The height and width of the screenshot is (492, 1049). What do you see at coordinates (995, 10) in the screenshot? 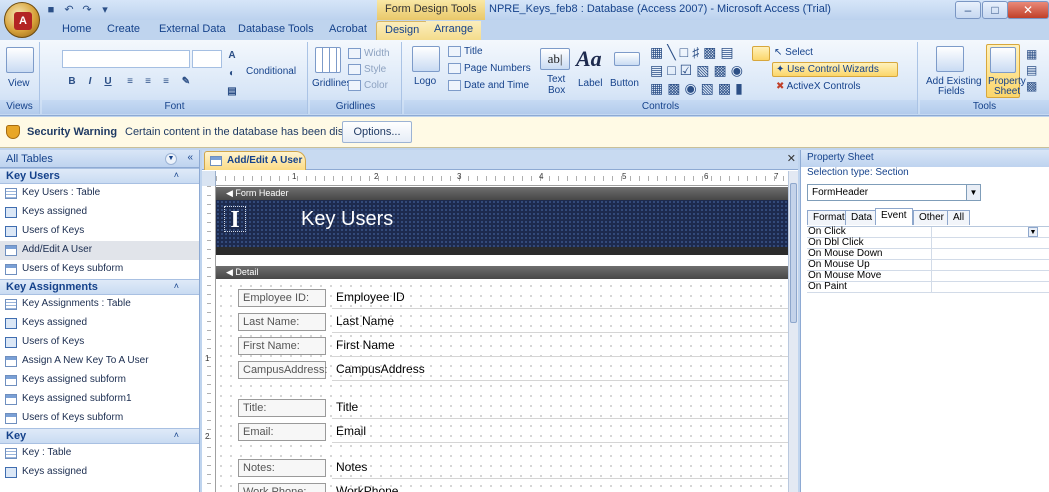
I see `maximize-button: □` at bounding box center [995, 10].